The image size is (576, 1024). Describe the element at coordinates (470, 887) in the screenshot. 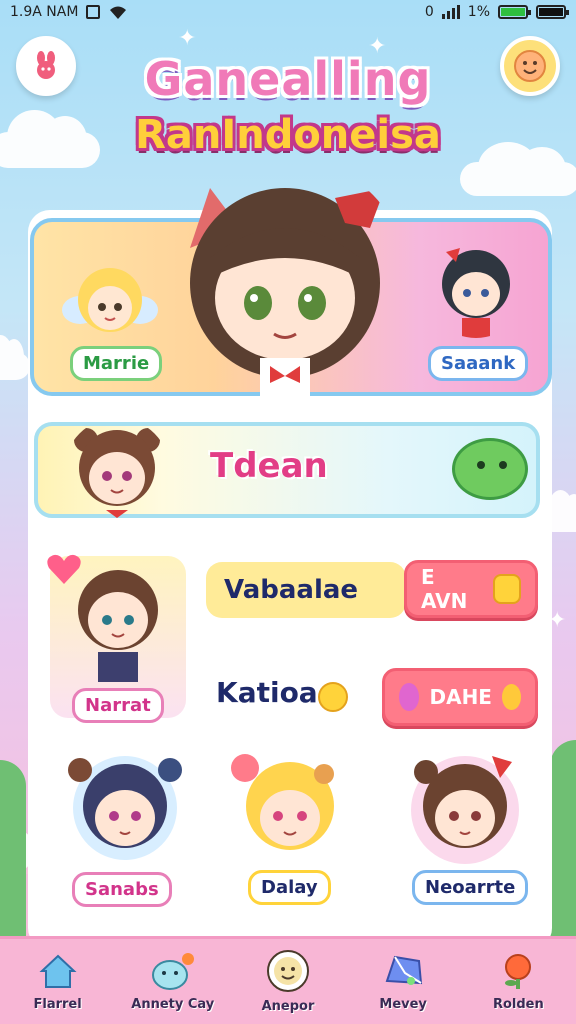

I see `character-name-chip: Neoarrte` at that location.